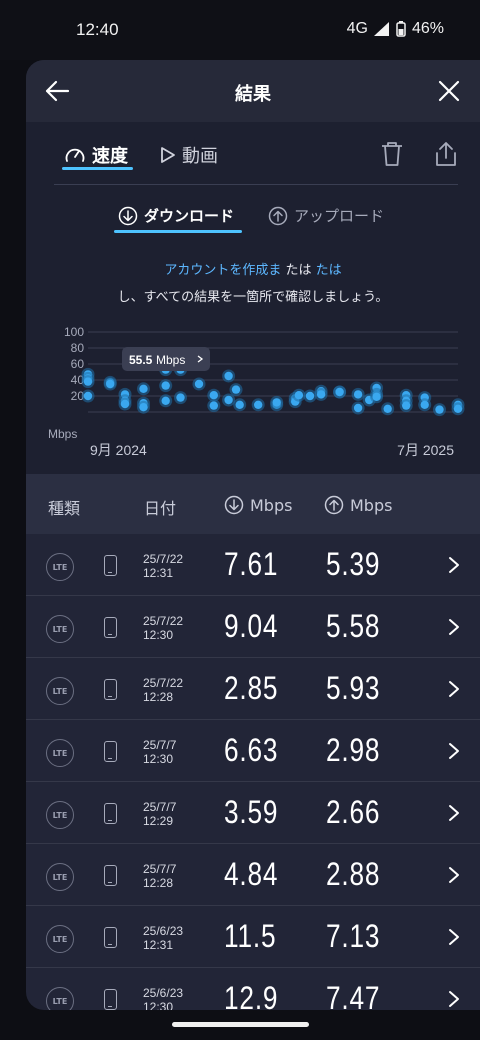  I want to click on row-datetime: 25/7/22 12:31, so click(163, 566).